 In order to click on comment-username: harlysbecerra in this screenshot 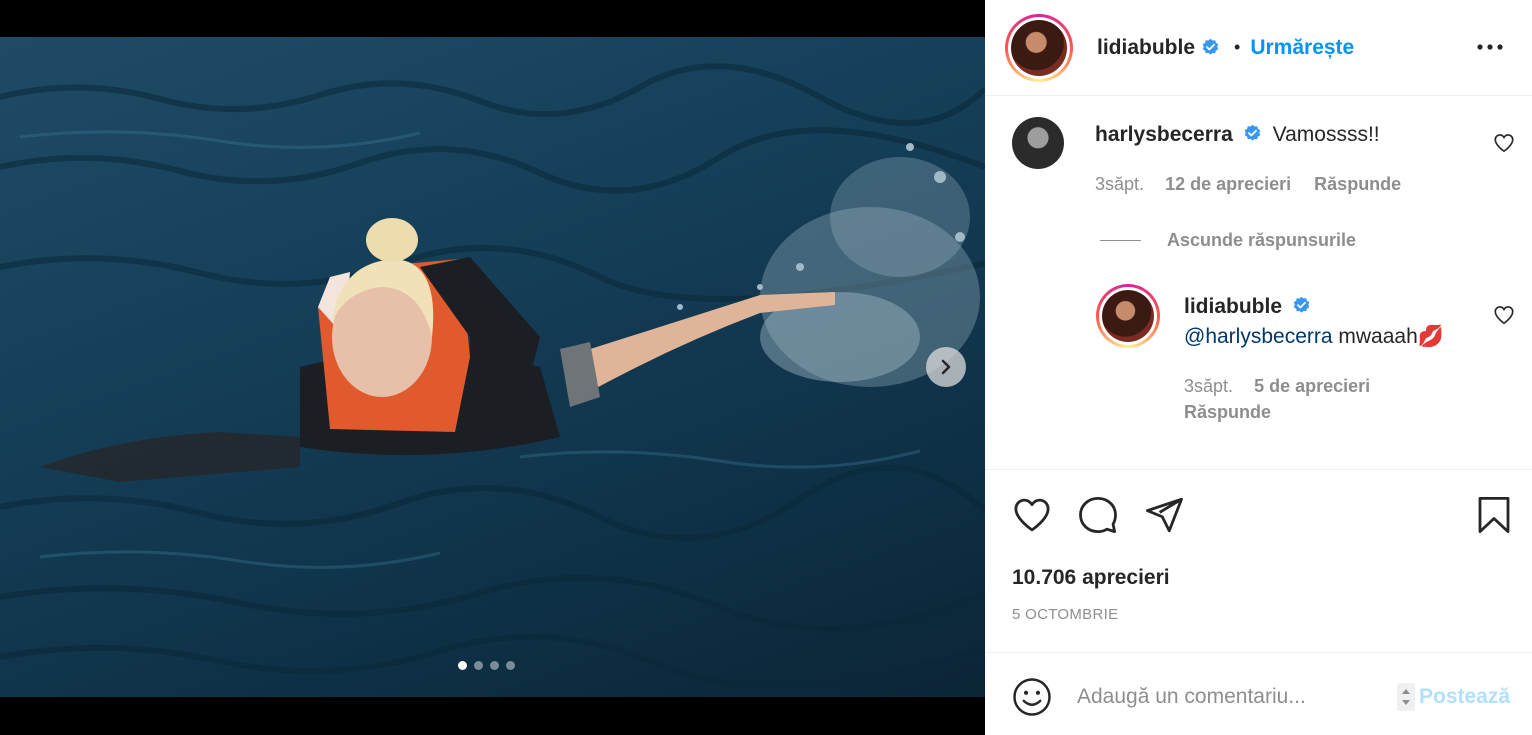, I will do `click(1164, 134)`.